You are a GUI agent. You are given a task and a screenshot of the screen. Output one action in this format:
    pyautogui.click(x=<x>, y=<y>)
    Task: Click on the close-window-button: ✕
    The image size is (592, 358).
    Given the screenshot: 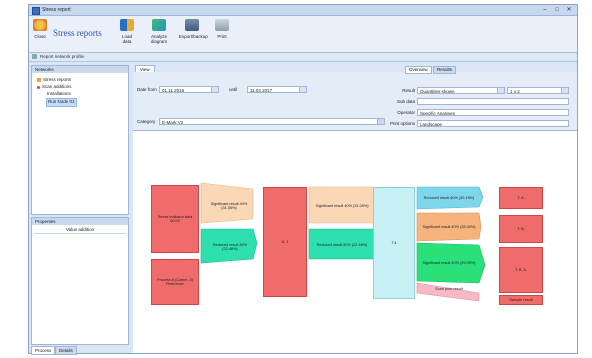 What is the action you would take?
    pyautogui.click(x=569, y=10)
    